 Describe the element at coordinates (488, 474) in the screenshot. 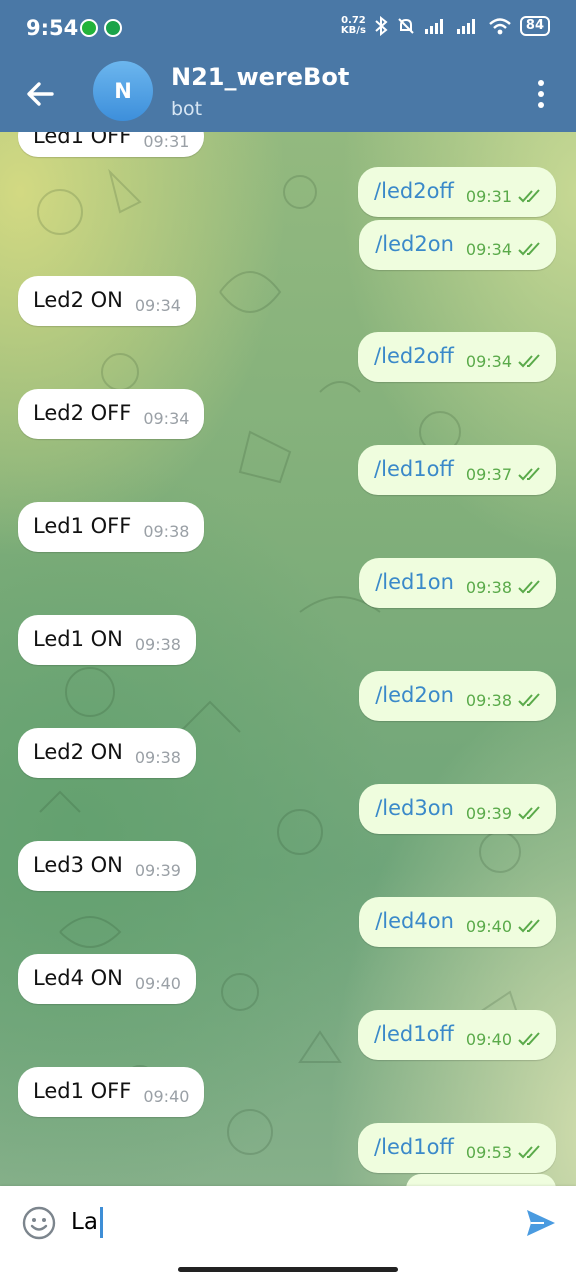

I see `message-time: 09:37` at that location.